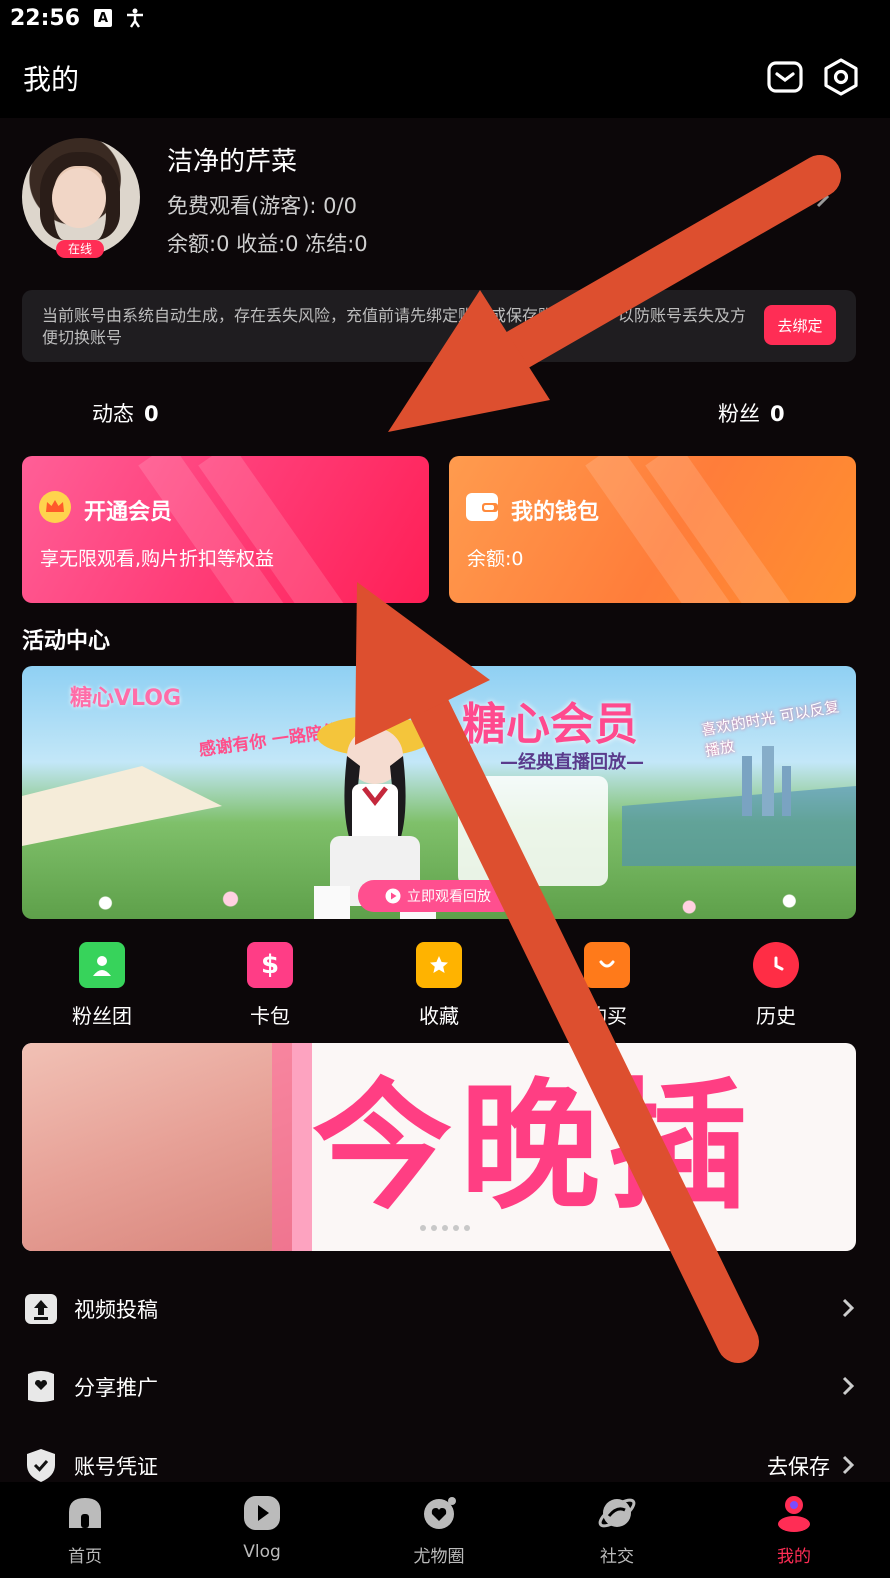 The image size is (890, 1578). What do you see at coordinates (157, 559) in the screenshot?
I see `vip-card-subtitle: 享无限观看,购片折扣等权益` at bounding box center [157, 559].